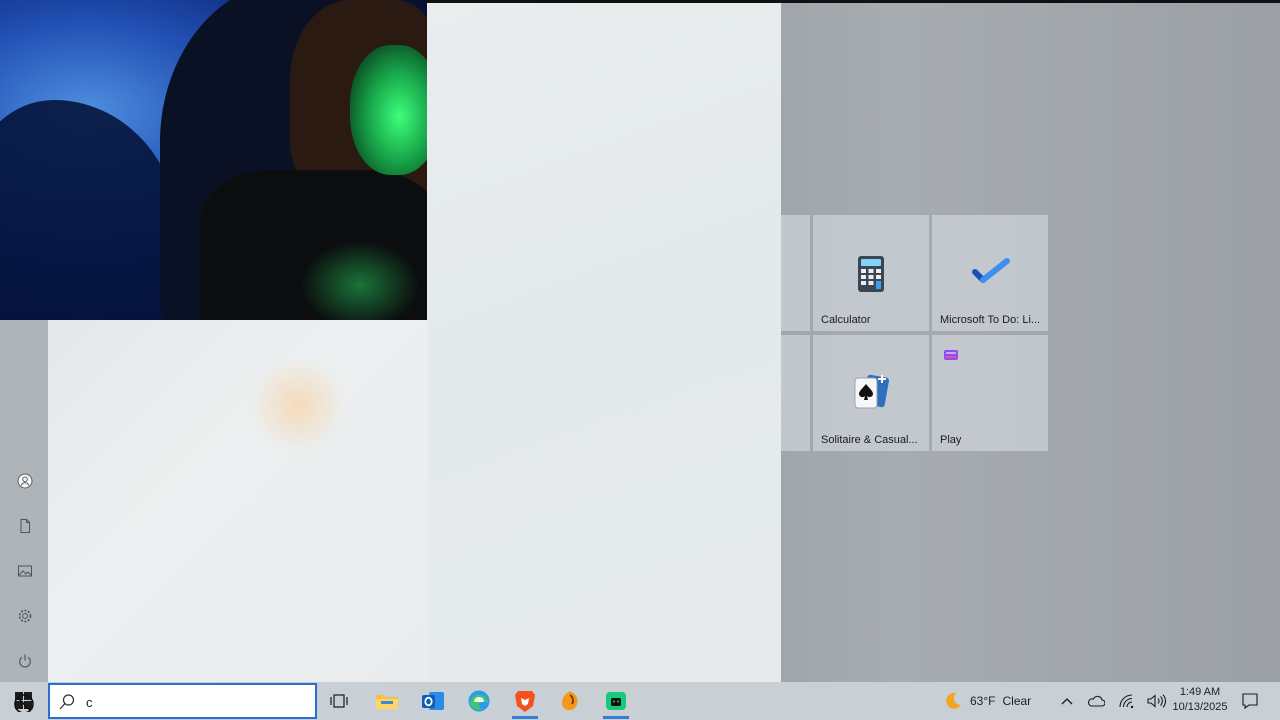 This screenshot has width=1280, height=720. Describe the element at coordinates (1250, 701) in the screenshot. I see `notifications-icon` at that location.